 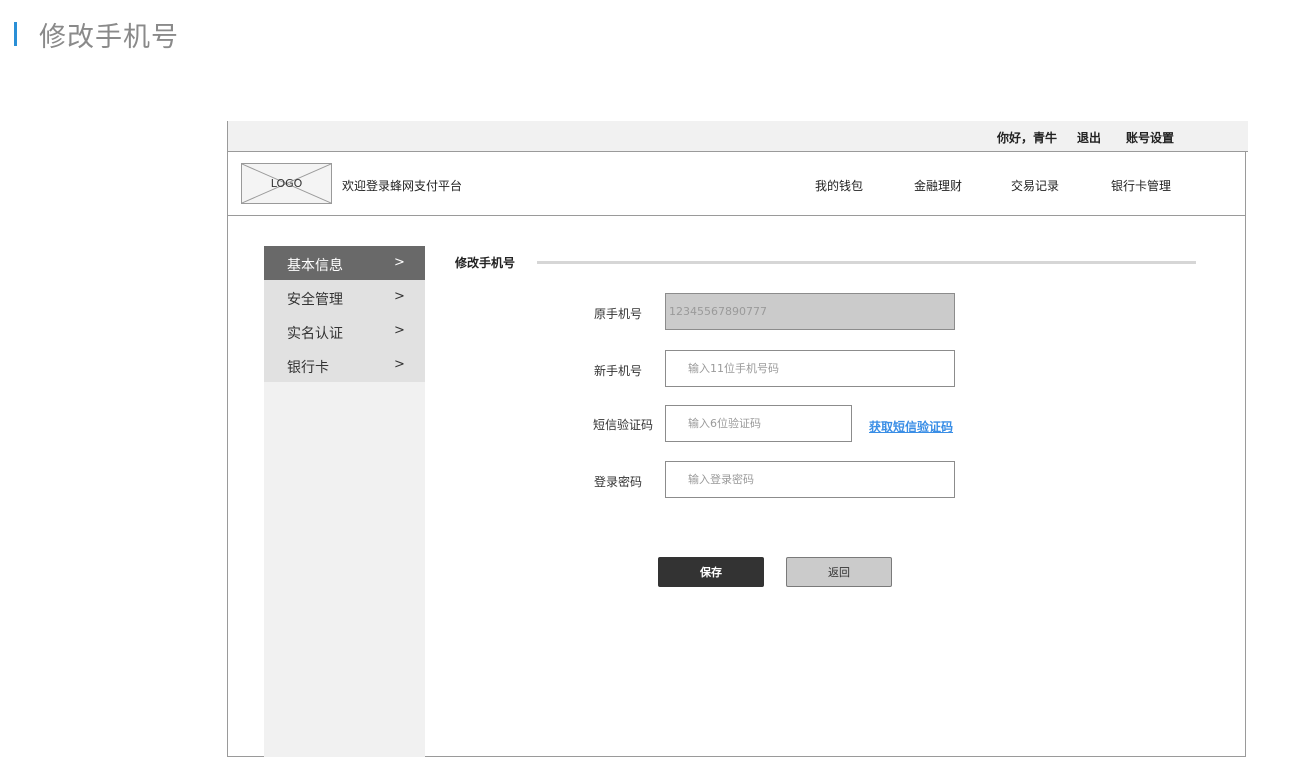 I want to click on logo-text: LOGO, so click(x=286, y=183).